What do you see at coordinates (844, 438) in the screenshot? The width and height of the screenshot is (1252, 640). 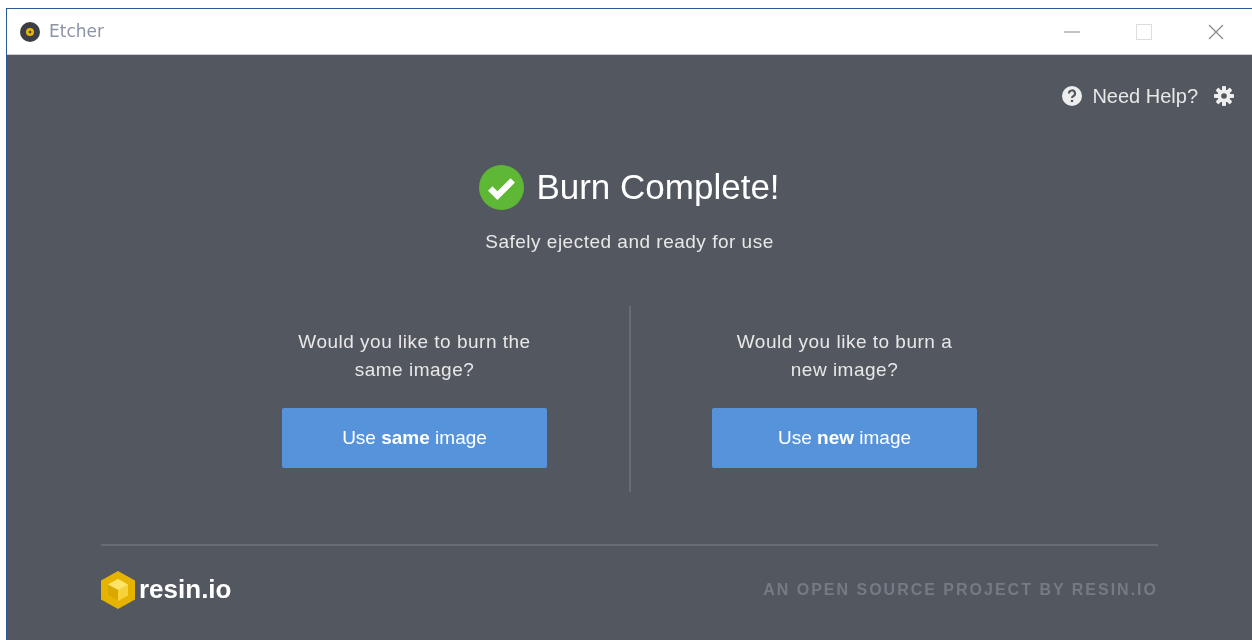 I see `use-image-button: Use new image` at bounding box center [844, 438].